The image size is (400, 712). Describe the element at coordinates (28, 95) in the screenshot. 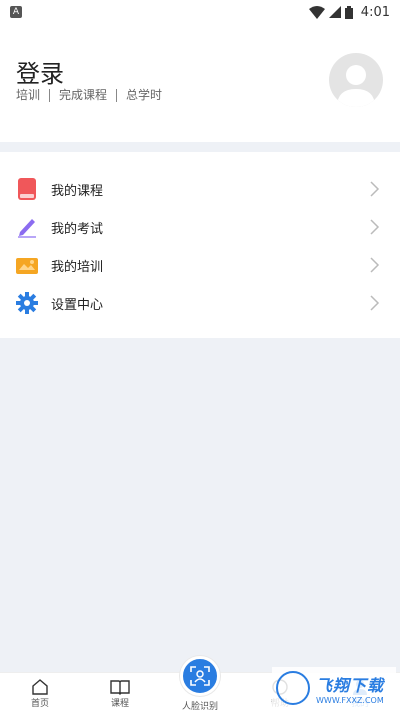

I see `stat-training: 培训` at that location.